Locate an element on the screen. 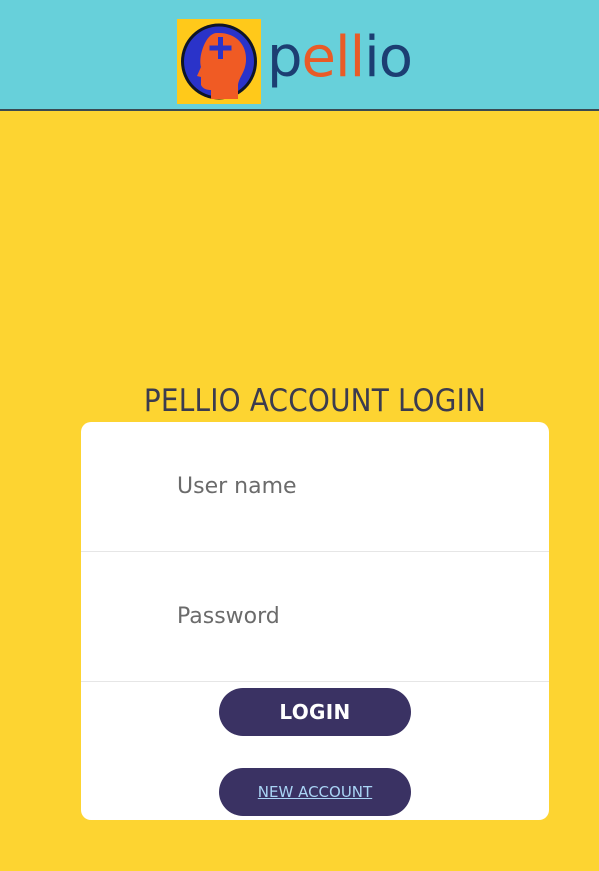 The height and width of the screenshot is (871, 599). logo-wordmark: p e l l i o is located at coordinates (340, 57).